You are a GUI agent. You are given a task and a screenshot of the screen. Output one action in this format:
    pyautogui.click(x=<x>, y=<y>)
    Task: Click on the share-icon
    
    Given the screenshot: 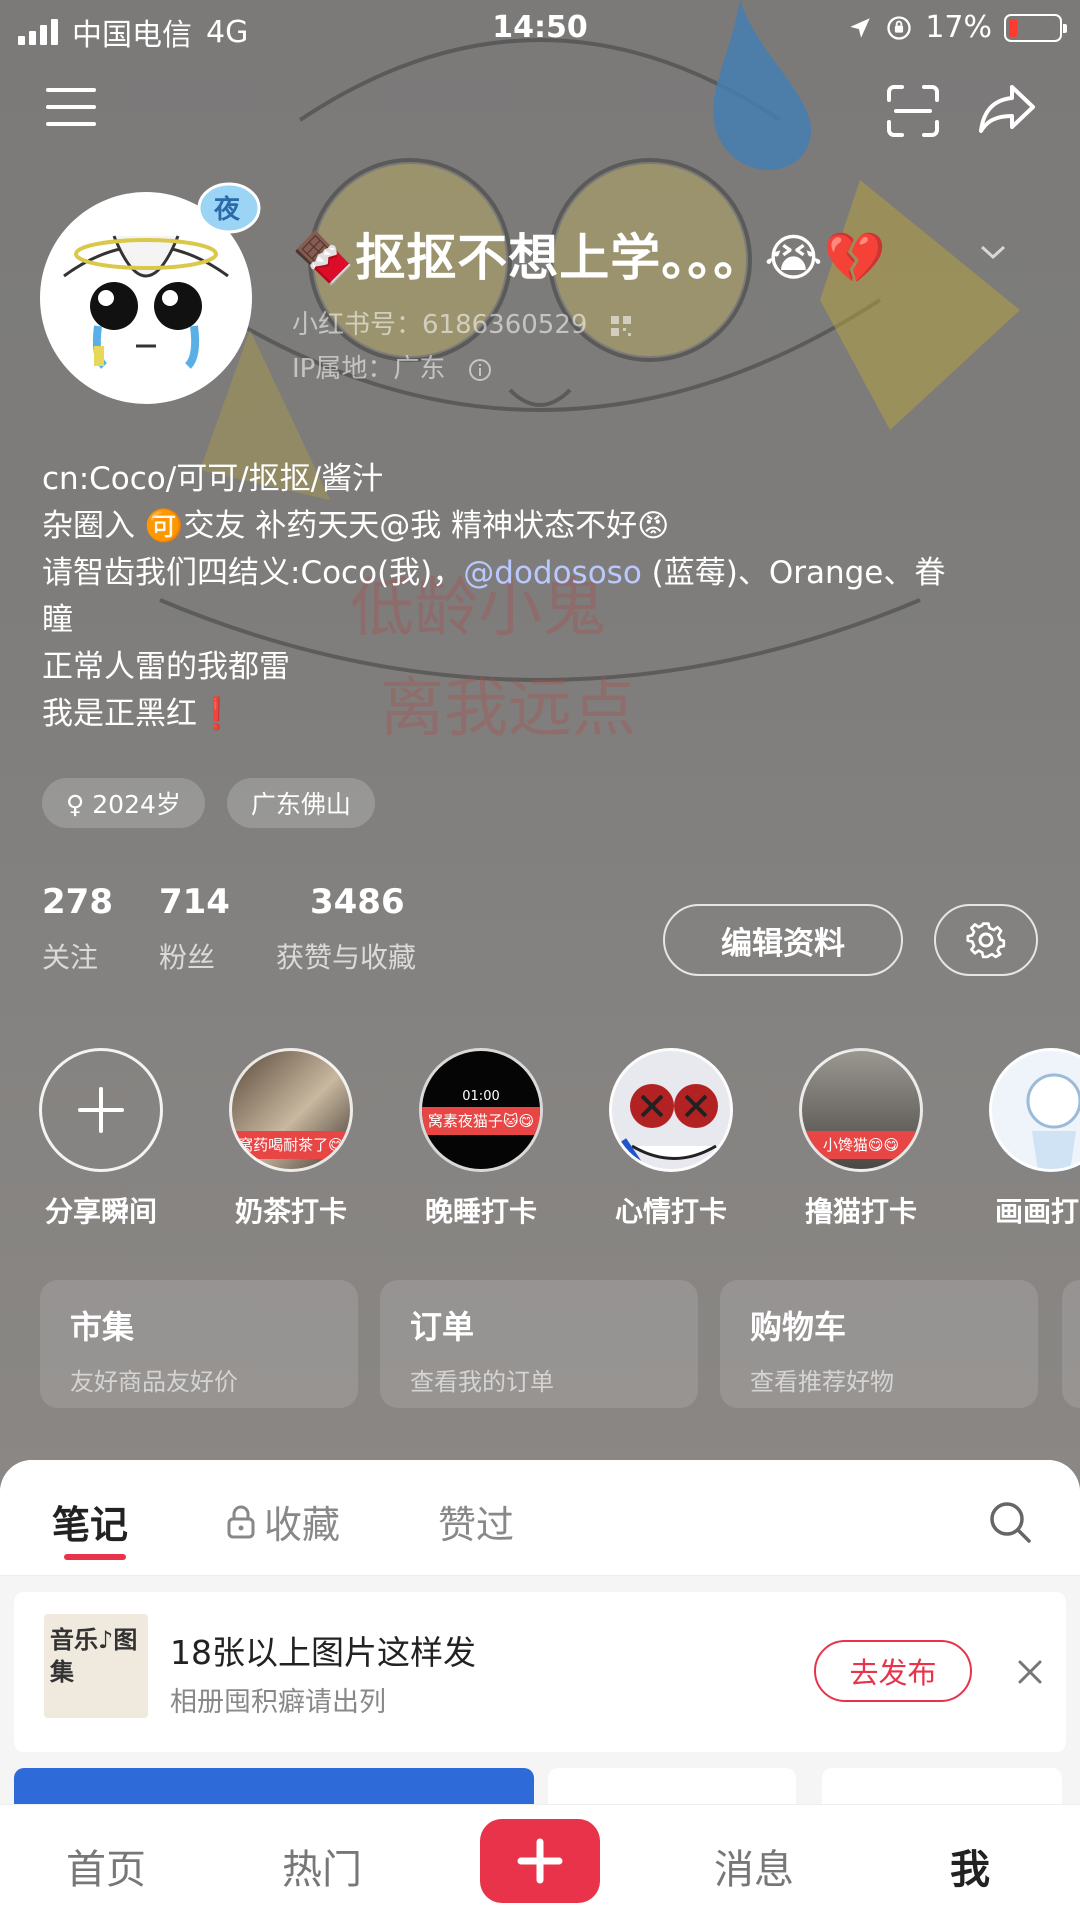 What is the action you would take?
    pyautogui.click(x=1007, y=109)
    